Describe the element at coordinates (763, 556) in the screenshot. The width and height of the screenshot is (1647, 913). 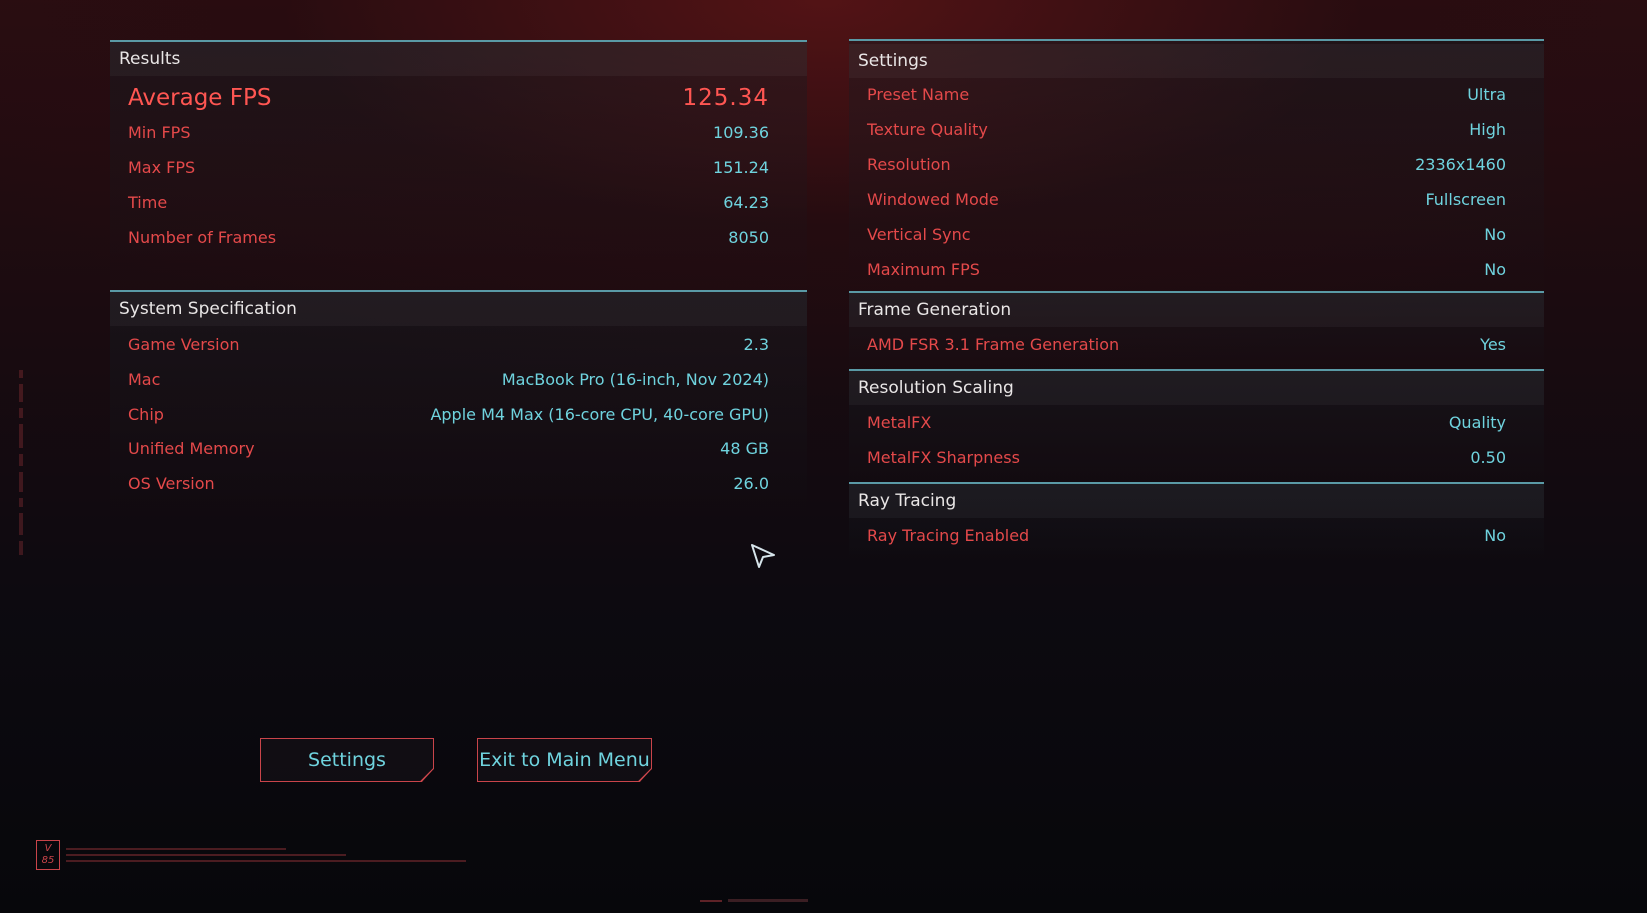
I see `arrow-cursor-icon` at that location.